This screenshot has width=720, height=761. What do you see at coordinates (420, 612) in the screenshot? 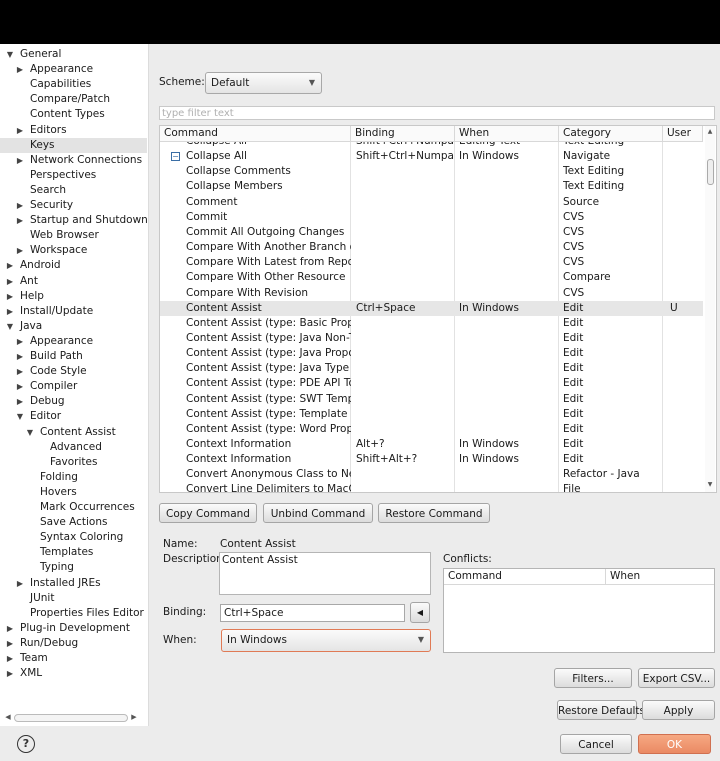
I see `binding-menu-button: ◀` at bounding box center [420, 612].